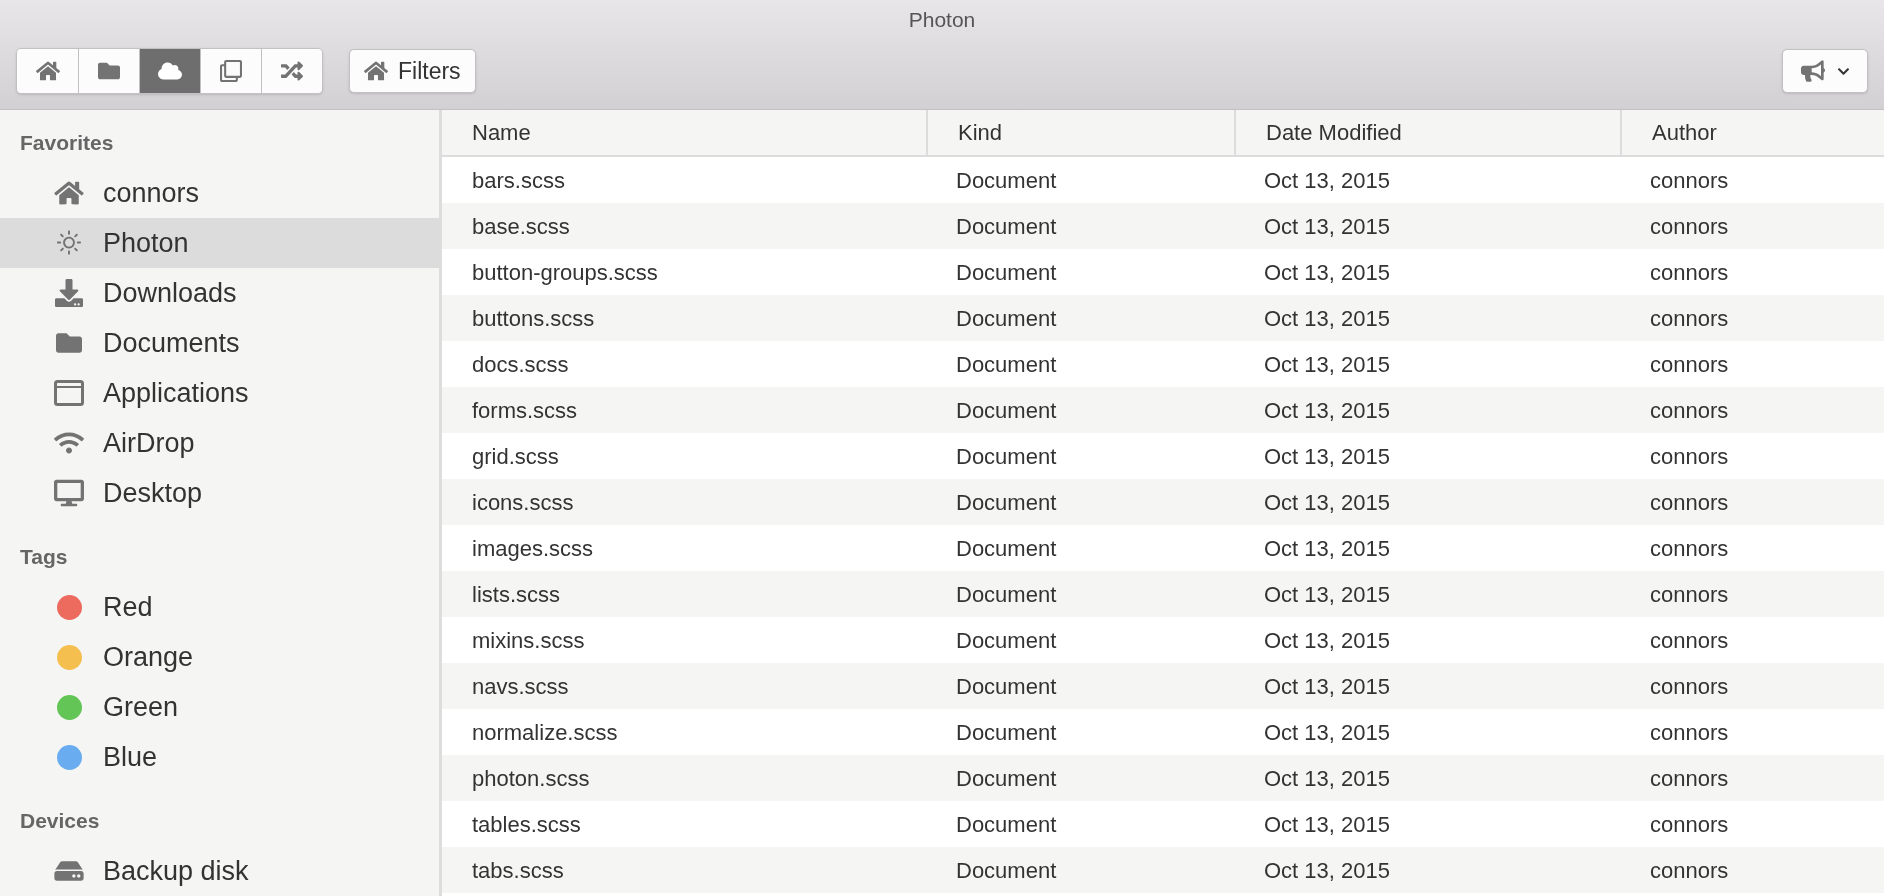 The image size is (1884, 896). What do you see at coordinates (69, 493) in the screenshot?
I see `monitor-icon` at bounding box center [69, 493].